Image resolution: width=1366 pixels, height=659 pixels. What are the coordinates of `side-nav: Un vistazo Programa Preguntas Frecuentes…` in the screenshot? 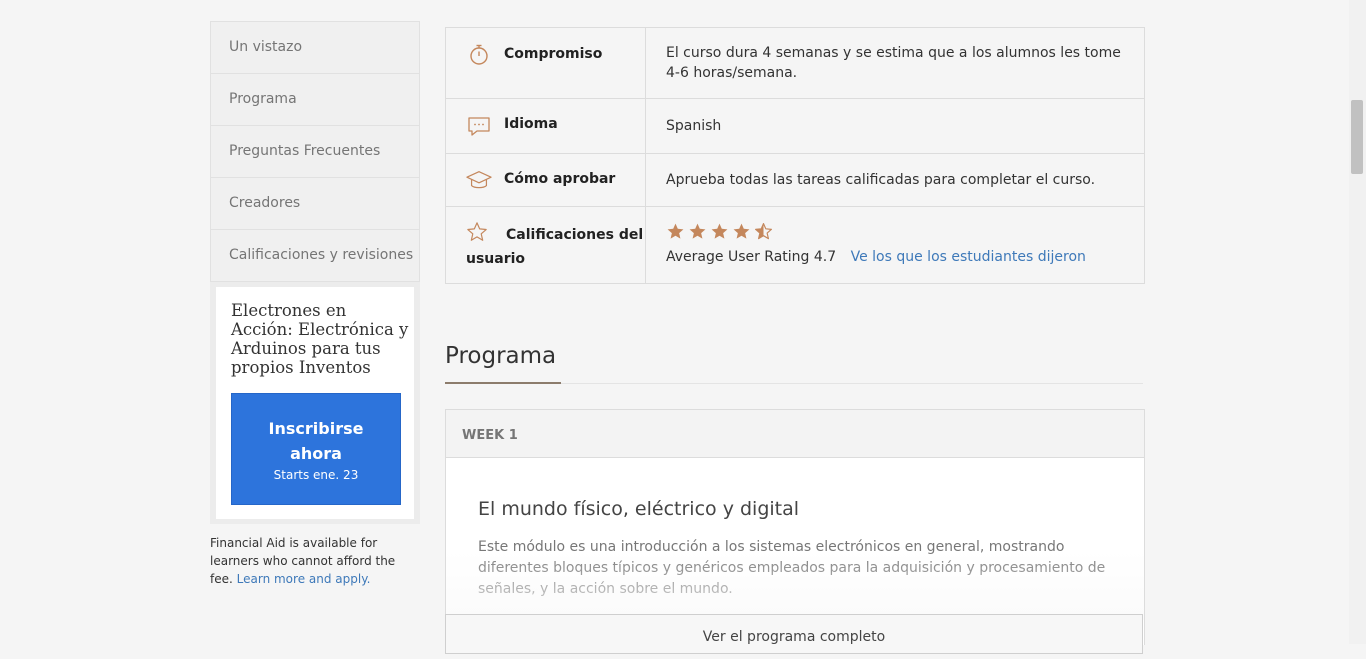 It's located at (315, 151).